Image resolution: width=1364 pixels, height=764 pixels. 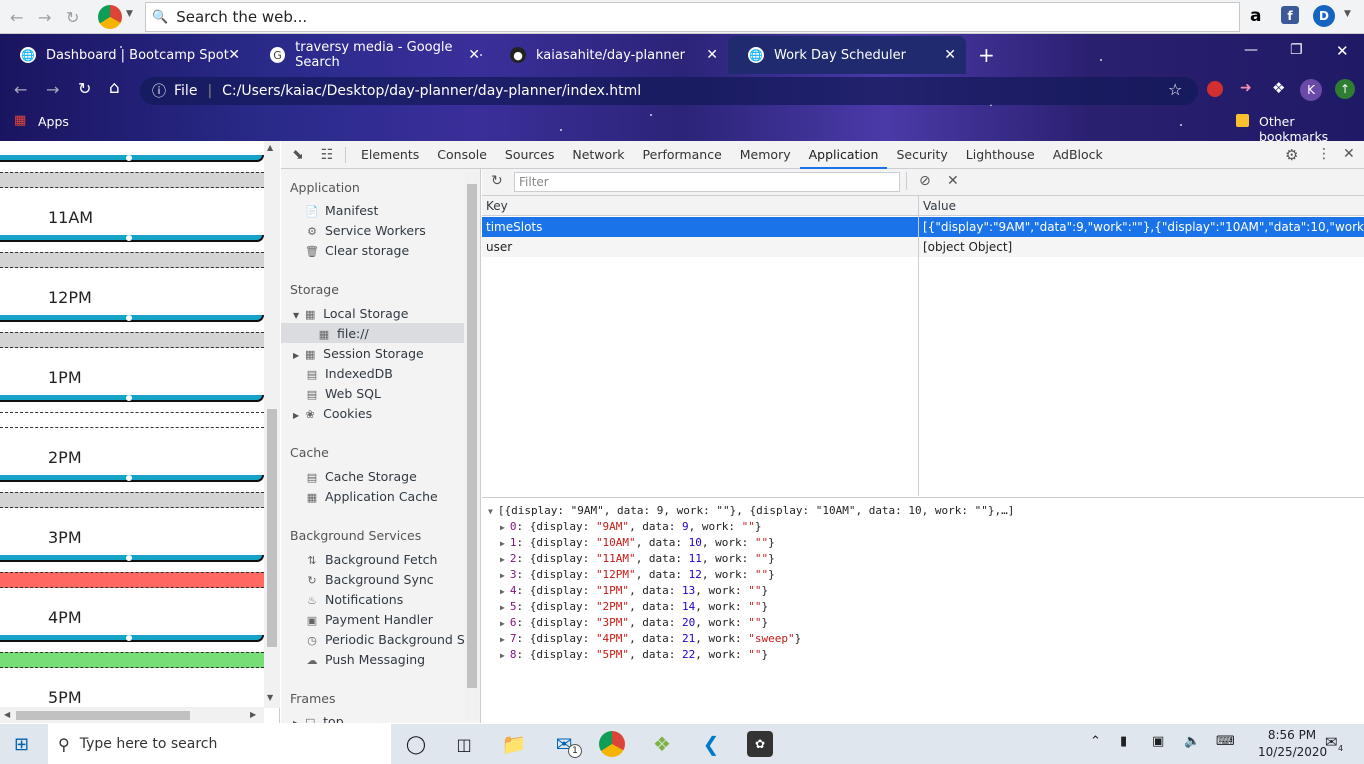 I want to click on tab-work-day-scheduler: 🌐 Work Day Scheduler ✕, so click(x=847, y=55).